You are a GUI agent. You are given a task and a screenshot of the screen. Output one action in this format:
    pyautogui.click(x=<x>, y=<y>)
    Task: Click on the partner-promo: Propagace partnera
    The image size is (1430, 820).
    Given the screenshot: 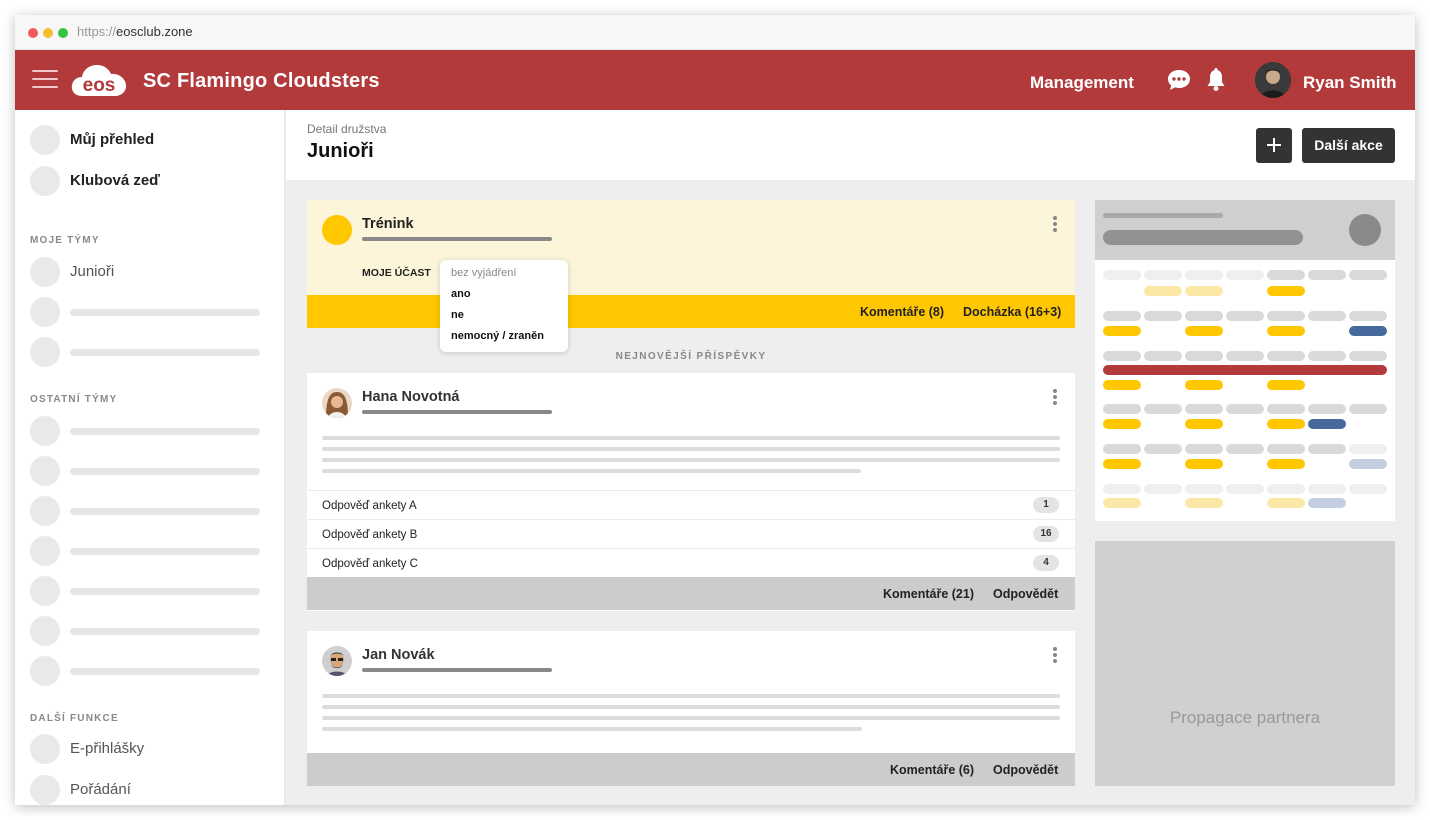 What is the action you would take?
    pyautogui.click(x=1245, y=663)
    